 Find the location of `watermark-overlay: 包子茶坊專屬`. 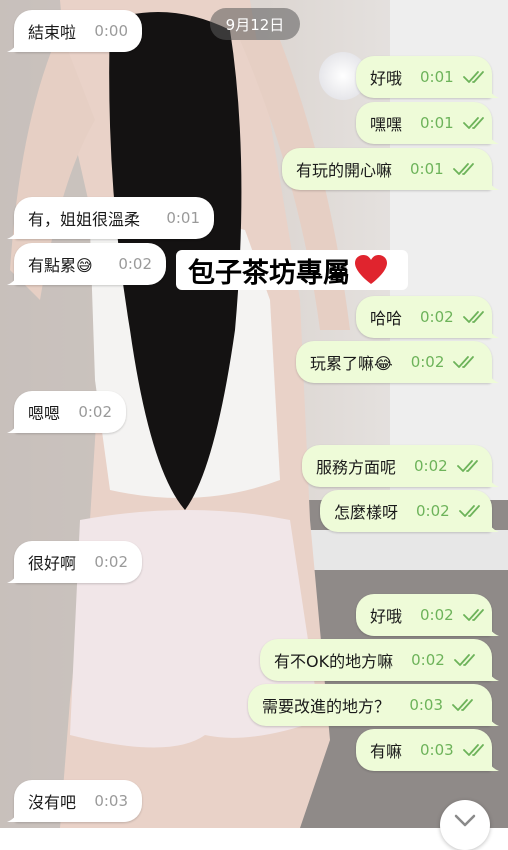

watermark-overlay: 包子茶坊專屬 is located at coordinates (292, 270).